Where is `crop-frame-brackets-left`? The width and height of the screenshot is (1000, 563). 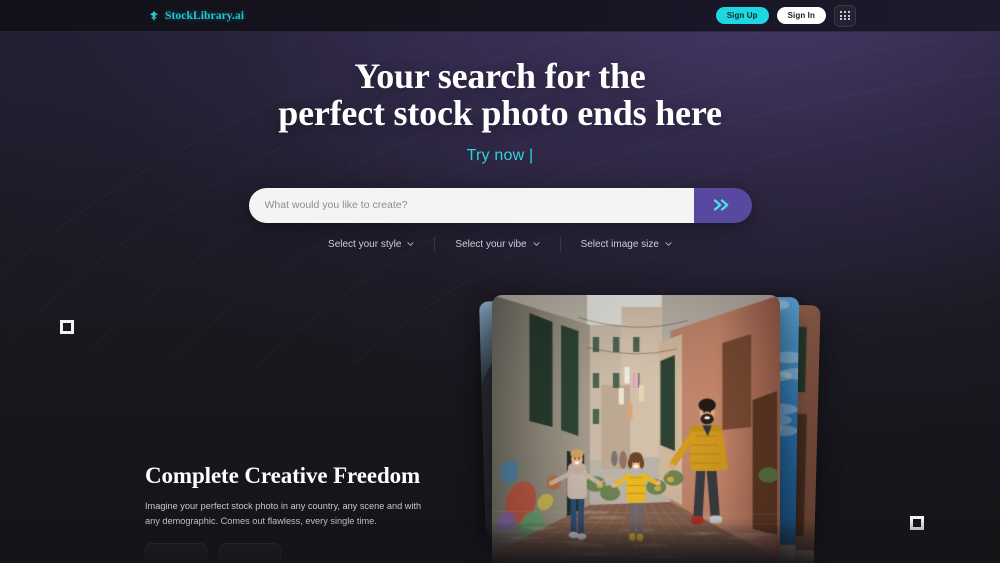 crop-frame-brackets-left is located at coordinates (88, 349).